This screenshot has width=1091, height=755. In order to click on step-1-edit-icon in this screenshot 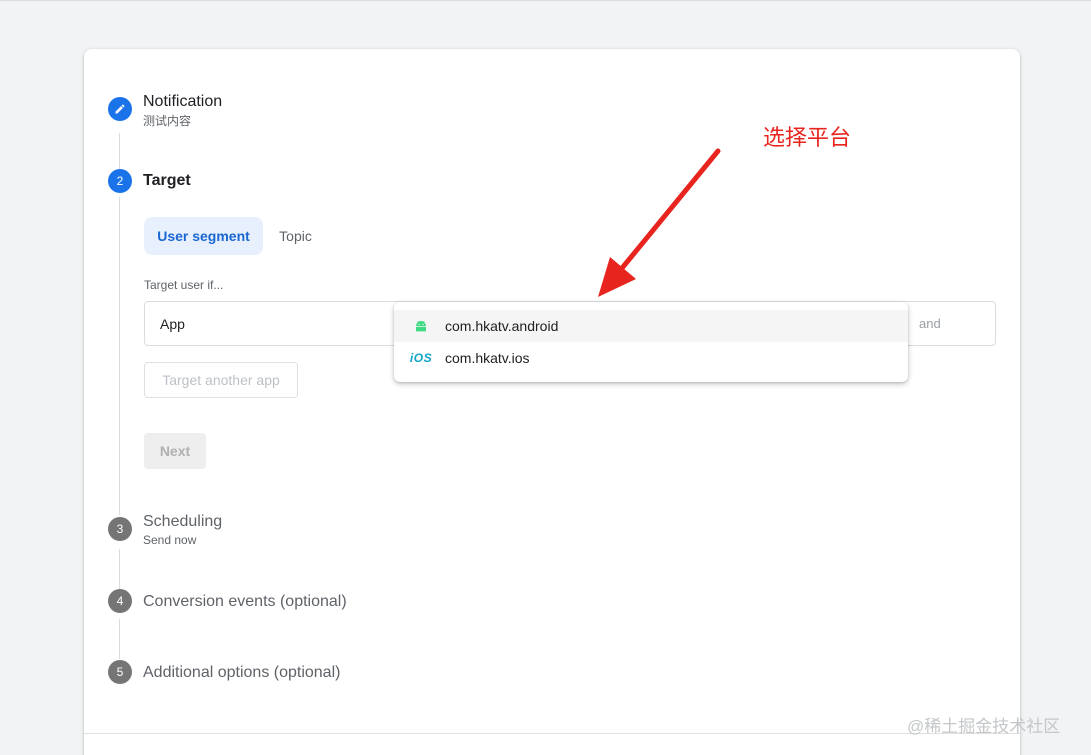, I will do `click(120, 109)`.